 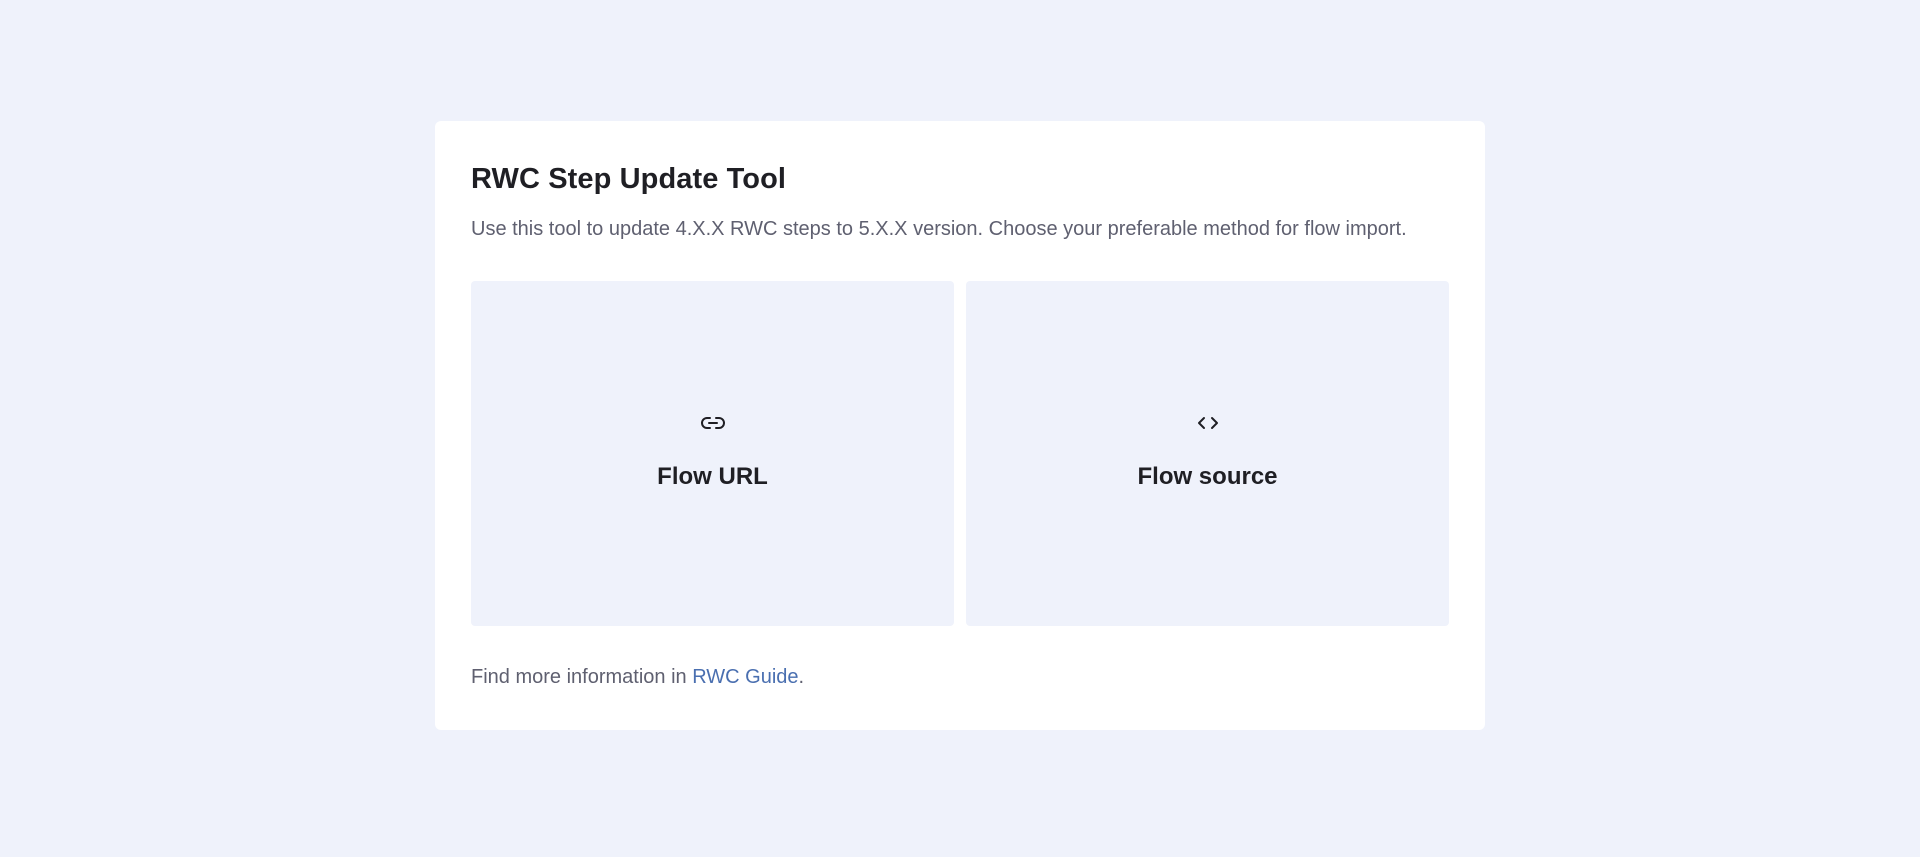 What do you see at coordinates (629, 179) in the screenshot?
I see `page-title: RWC Step Update Tool` at bounding box center [629, 179].